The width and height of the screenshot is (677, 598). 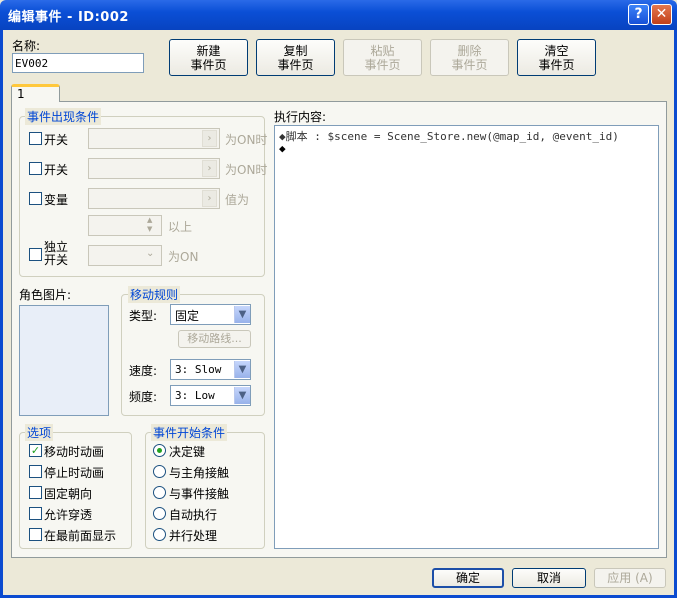 What do you see at coordinates (295, 50) in the screenshot?
I see `copy-page-label-1: 复制` at bounding box center [295, 50].